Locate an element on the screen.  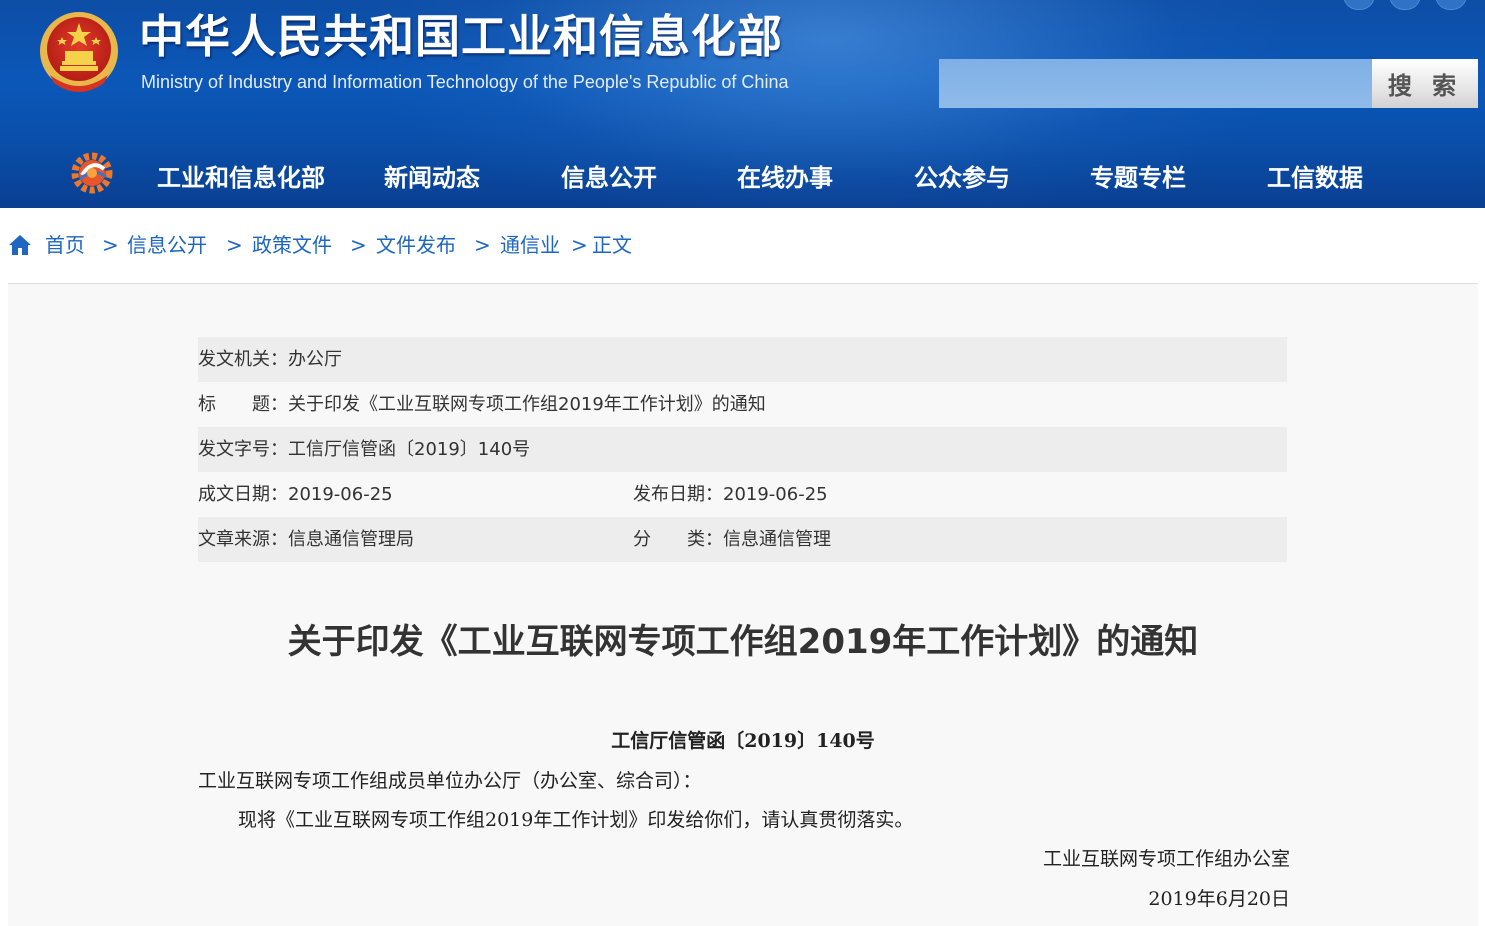
breadcrumb-policy-docs: 政策文件 is located at coordinates (292, 245).